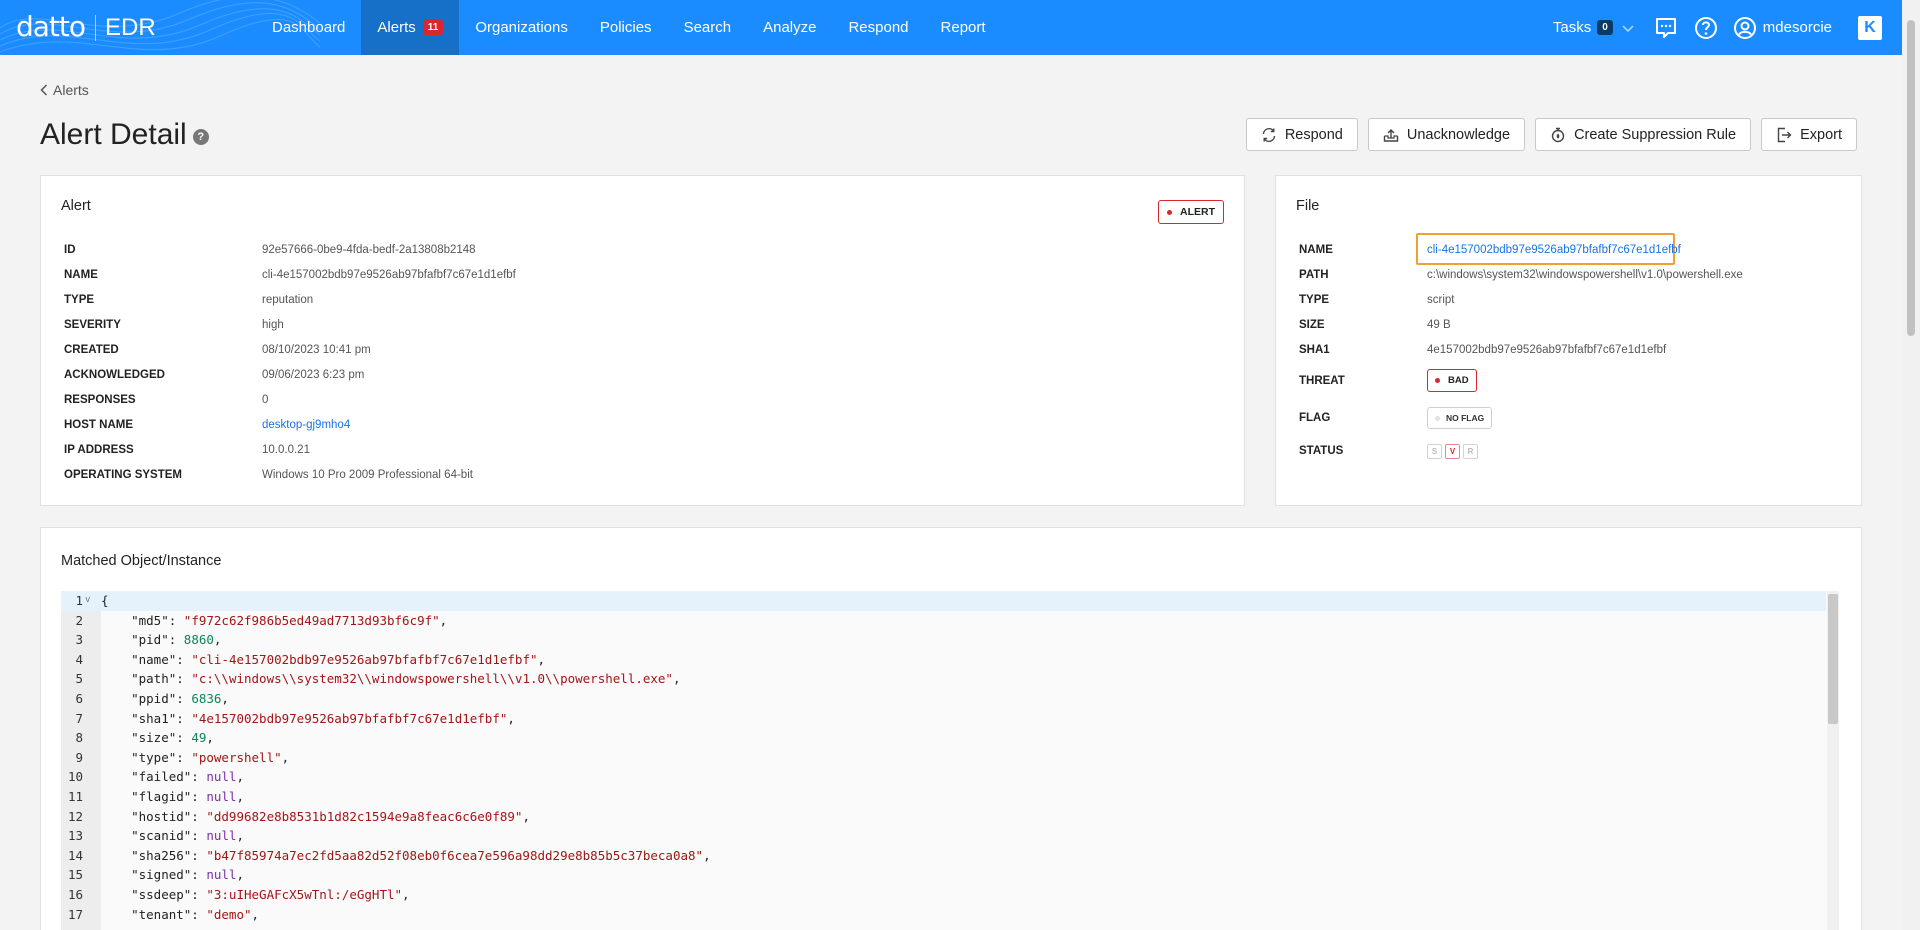  What do you see at coordinates (304, 894) in the screenshot?
I see `json-value: "3:uIHeGAFcX5wTnl:/eGgHTl"` at bounding box center [304, 894].